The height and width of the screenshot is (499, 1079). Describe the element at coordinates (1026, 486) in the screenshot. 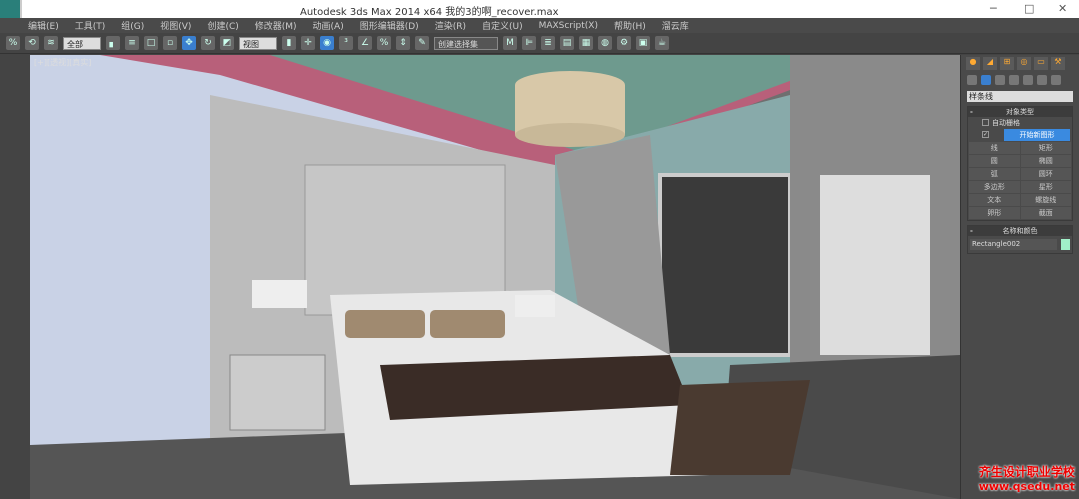

I see `watermark-line2: www.qsedu.net` at that location.